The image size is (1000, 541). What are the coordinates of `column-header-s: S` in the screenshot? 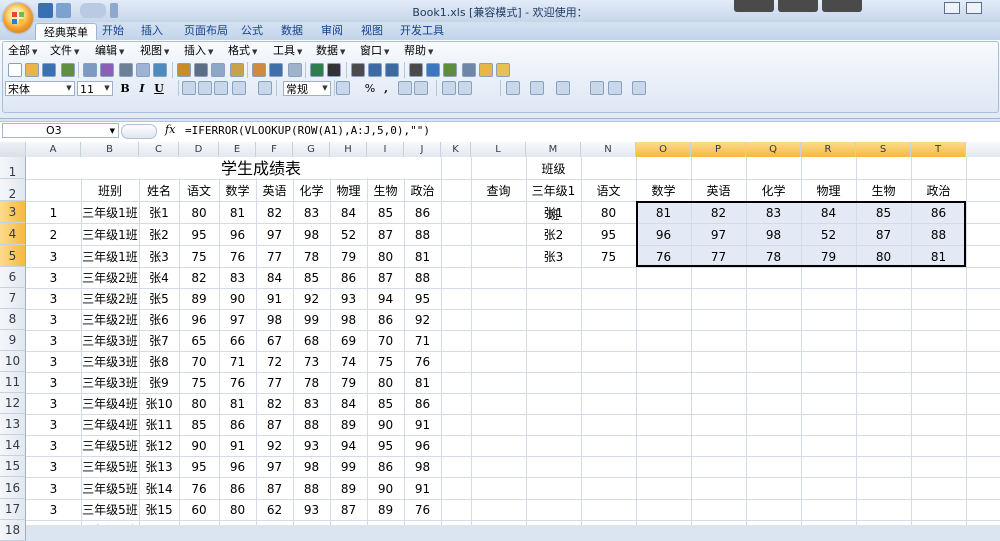 It's located at (883, 149).